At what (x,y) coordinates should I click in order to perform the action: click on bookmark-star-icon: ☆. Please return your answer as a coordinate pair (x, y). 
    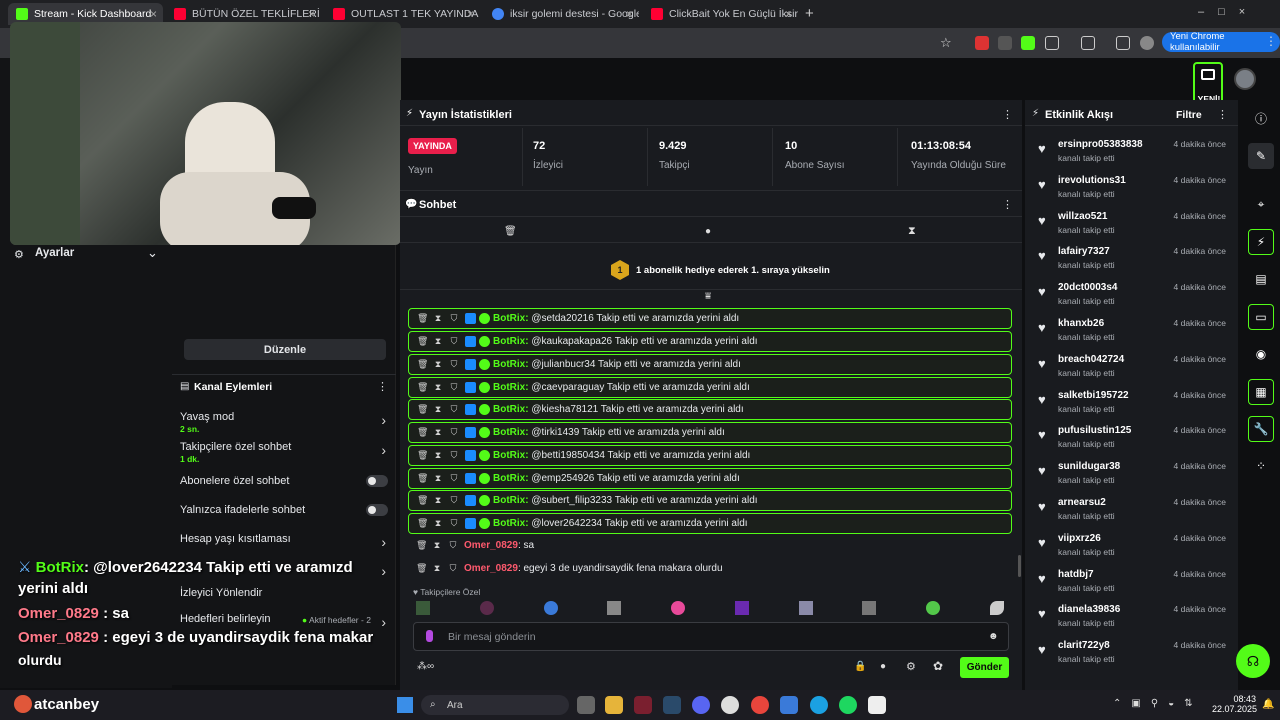
    Looking at the image, I should click on (946, 43).